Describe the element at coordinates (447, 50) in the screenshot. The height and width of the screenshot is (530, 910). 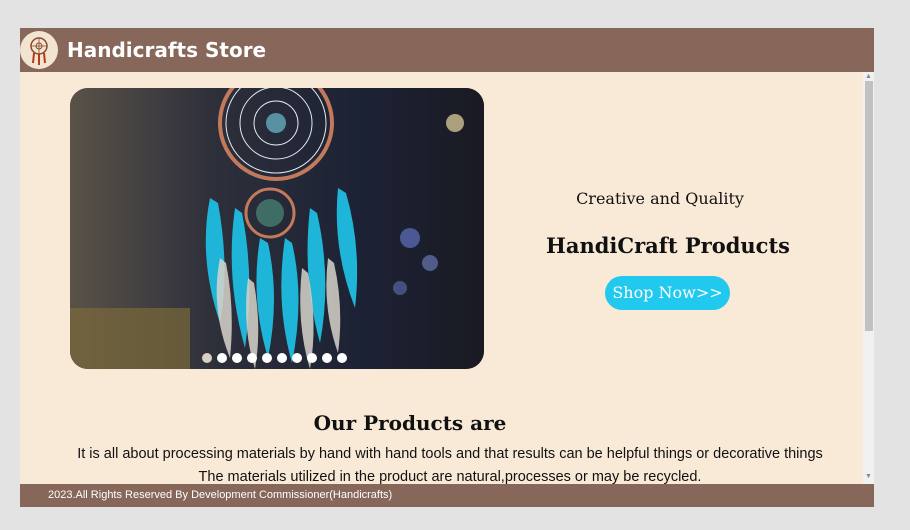
I see `header-bar: Handicrafts Store` at that location.